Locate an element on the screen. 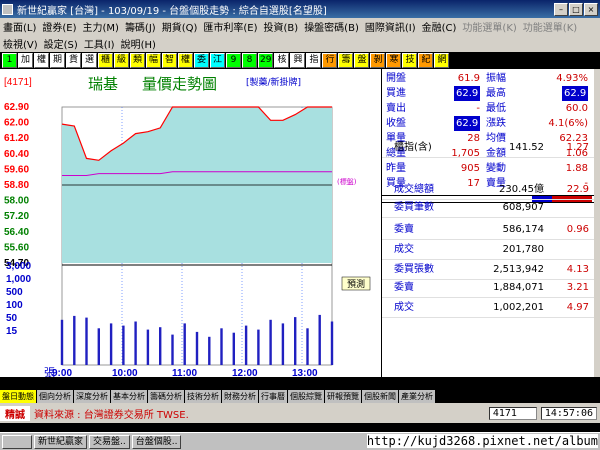 The image size is (600, 450). toolbar-button-9: 幅 is located at coordinates (153, 60).